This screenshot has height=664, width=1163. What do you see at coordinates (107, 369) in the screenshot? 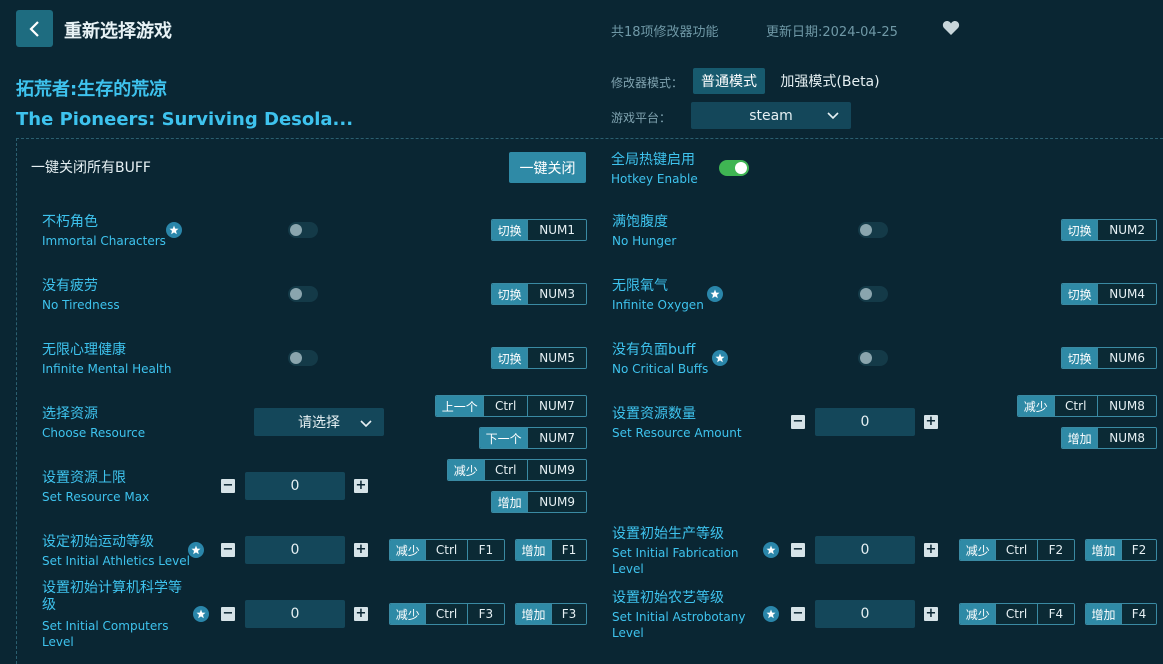
I see `feature-label-en: Infinite Mental Health` at bounding box center [107, 369].